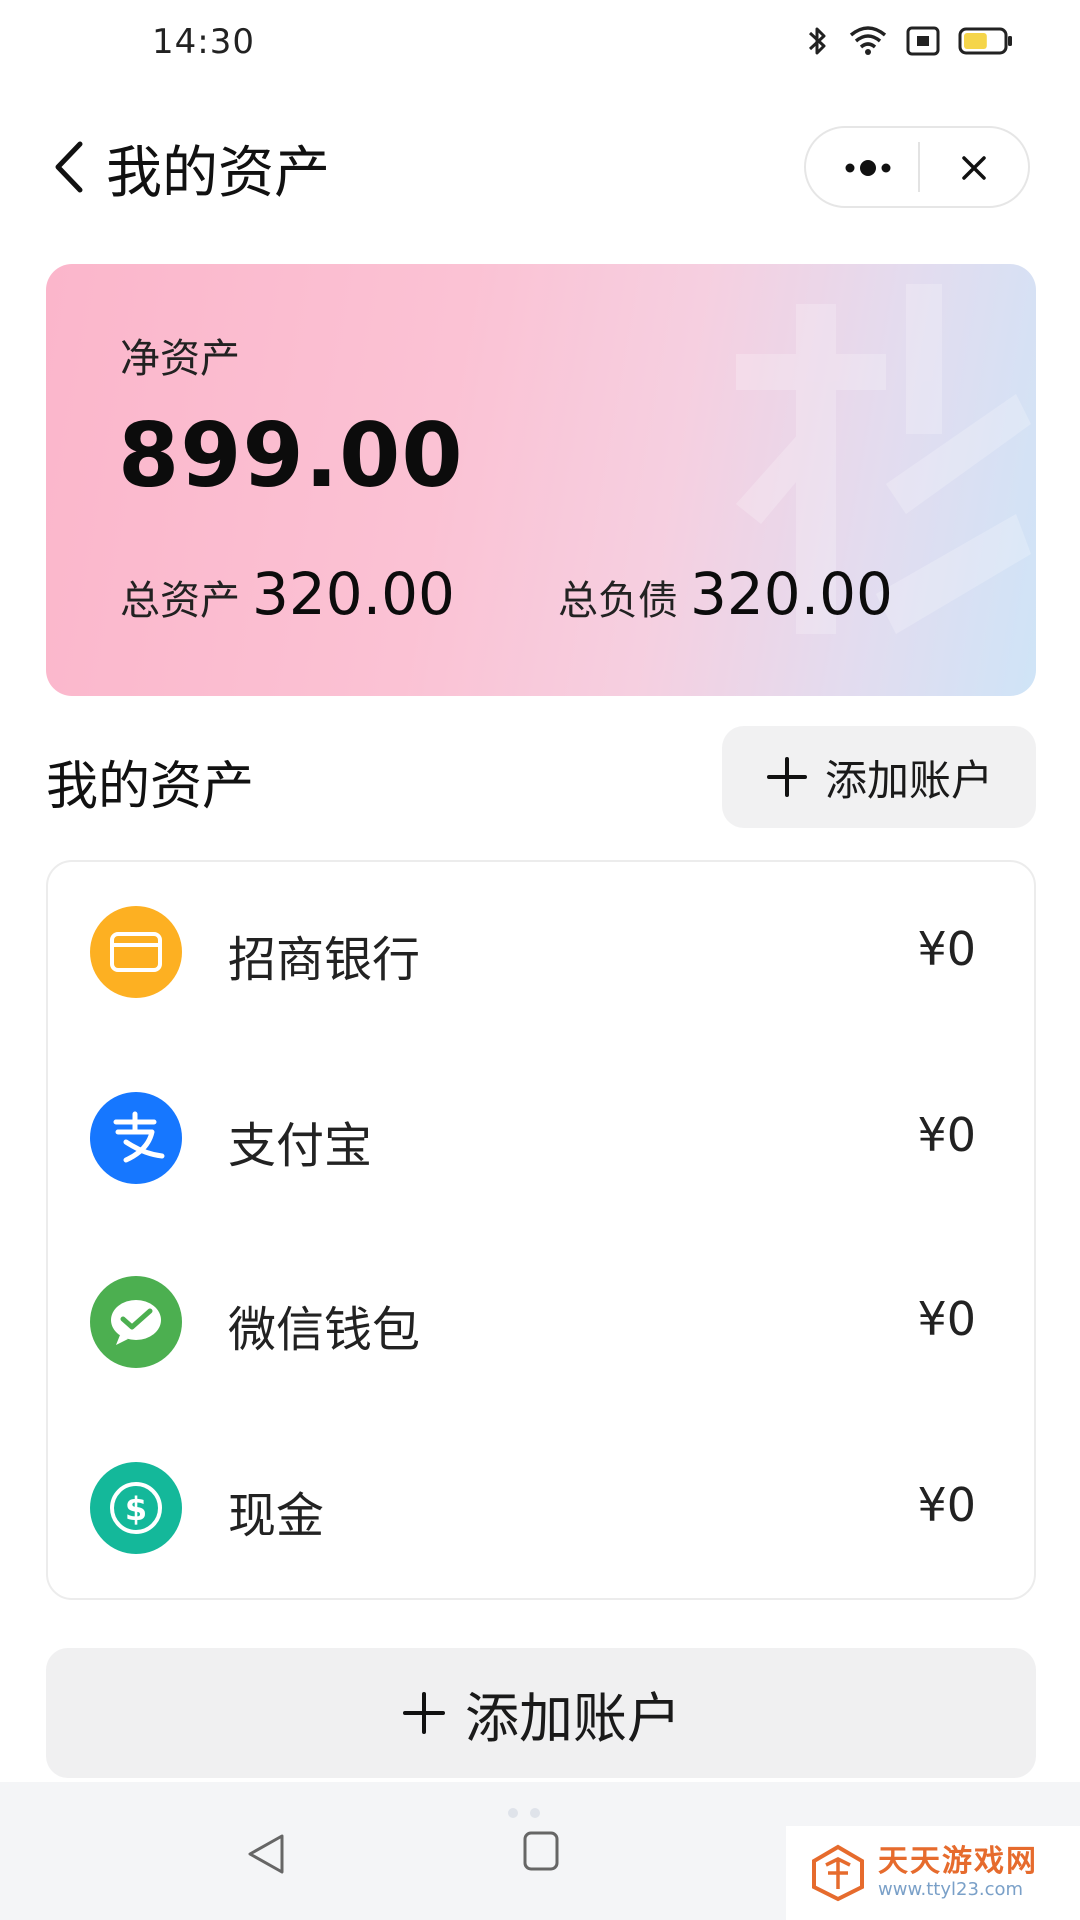 The height and width of the screenshot is (1920, 1080). What do you see at coordinates (69, 167) in the screenshot?
I see `back-arrow-icon` at bounding box center [69, 167].